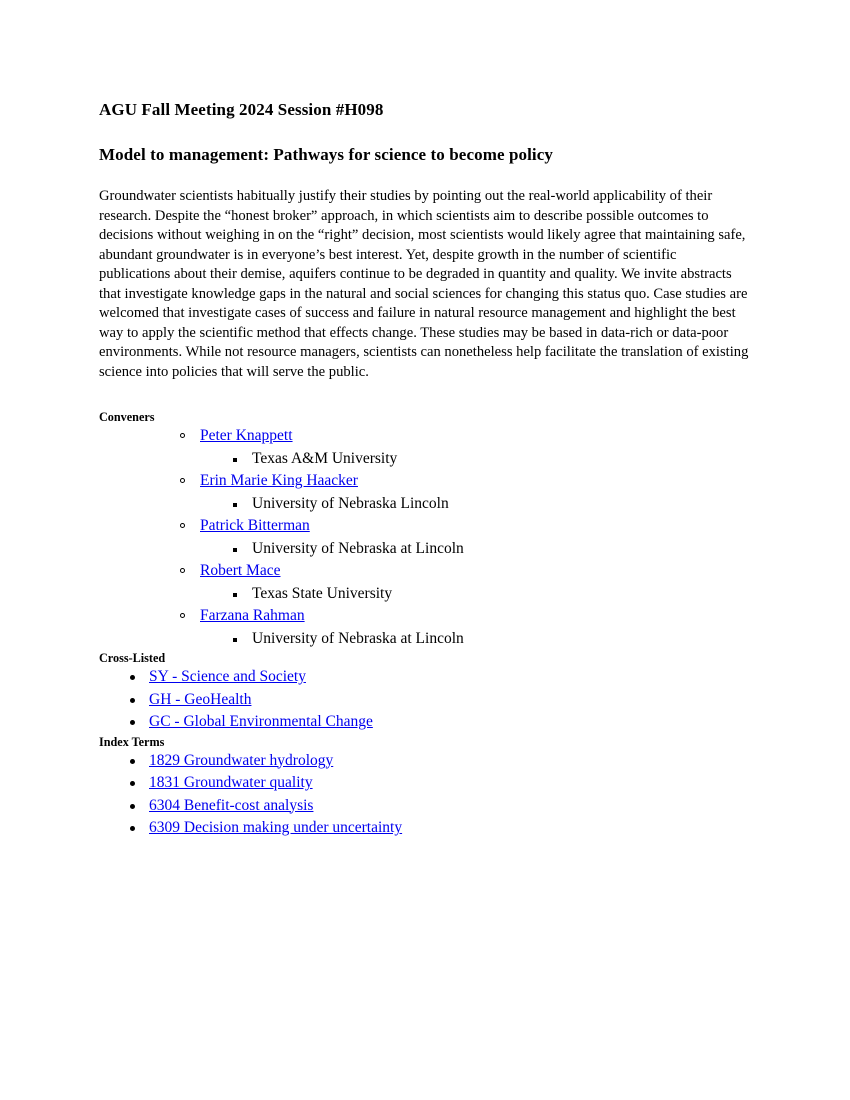 The width and height of the screenshot is (850, 1100). What do you see at coordinates (246, 436) in the screenshot?
I see `convener-link: Peter Knappett` at bounding box center [246, 436].